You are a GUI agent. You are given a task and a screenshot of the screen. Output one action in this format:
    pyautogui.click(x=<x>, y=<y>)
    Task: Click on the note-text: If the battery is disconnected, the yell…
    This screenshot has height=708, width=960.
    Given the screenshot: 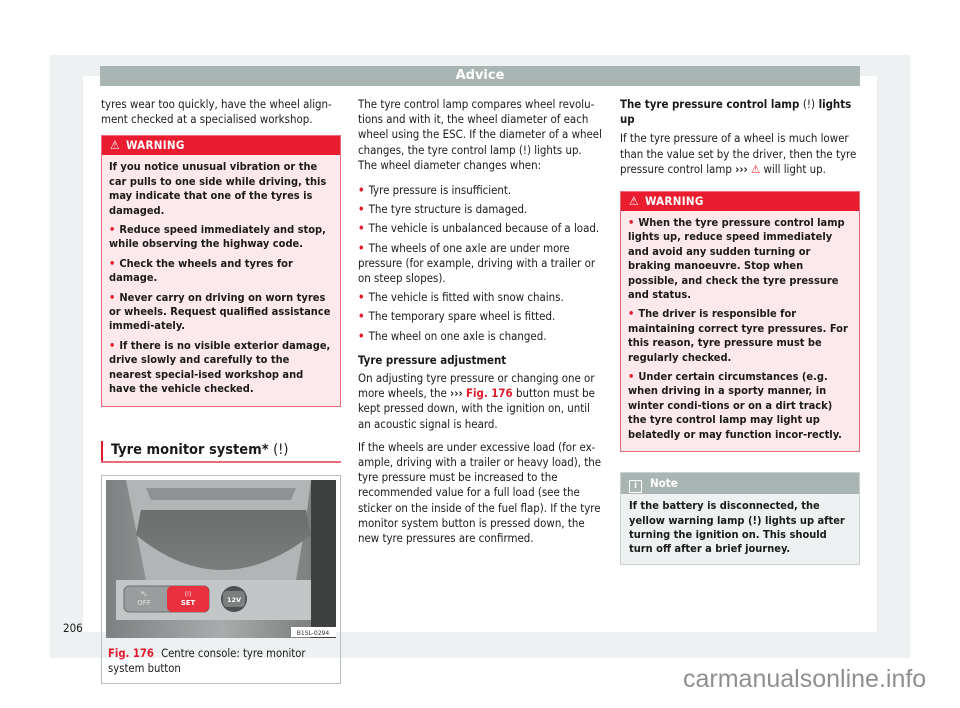 What is the action you would take?
    pyautogui.click(x=737, y=527)
    